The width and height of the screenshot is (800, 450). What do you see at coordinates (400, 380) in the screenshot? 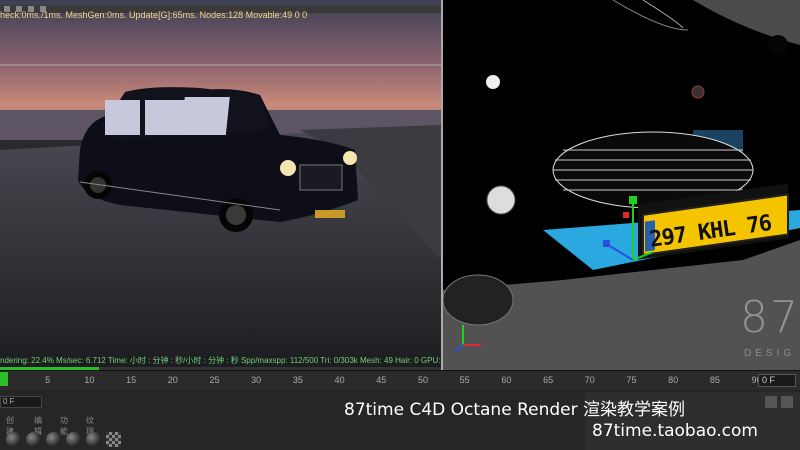
I see `timeline-ruler: 051015202530354045505560657075808590` at bounding box center [400, 380].